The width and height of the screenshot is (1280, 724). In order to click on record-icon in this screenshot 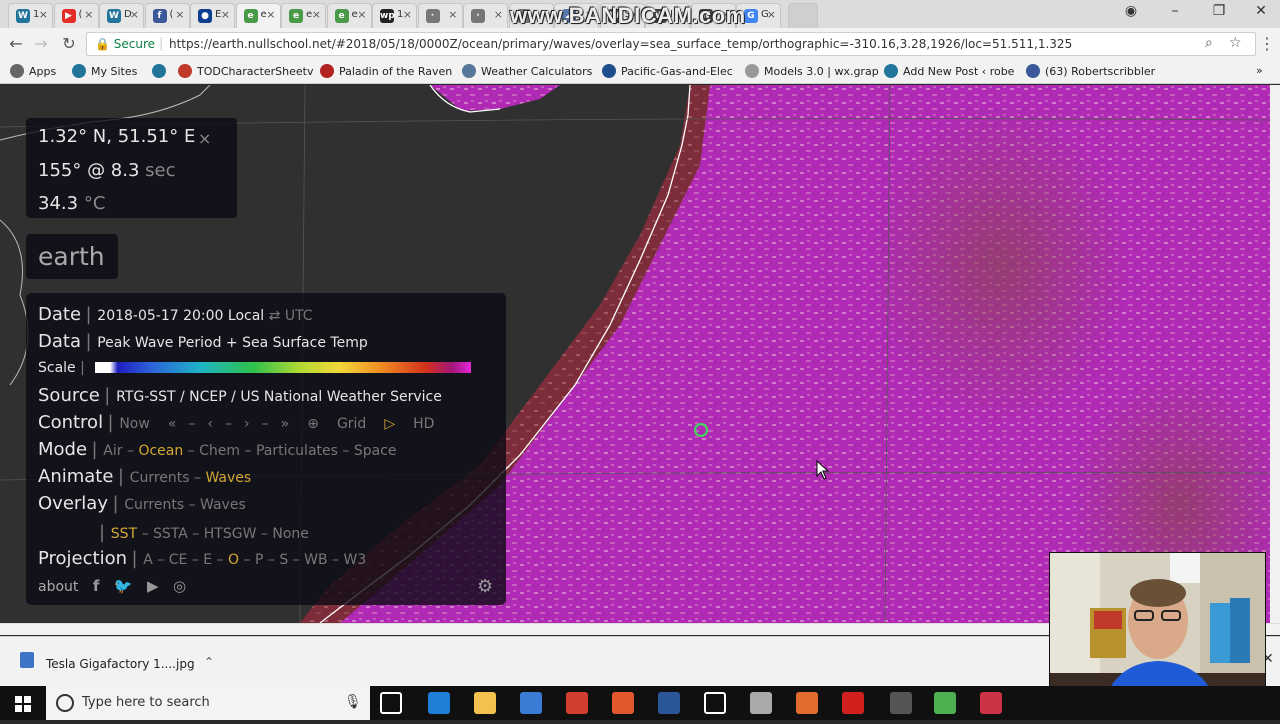, I will do `click(853, 703)`.